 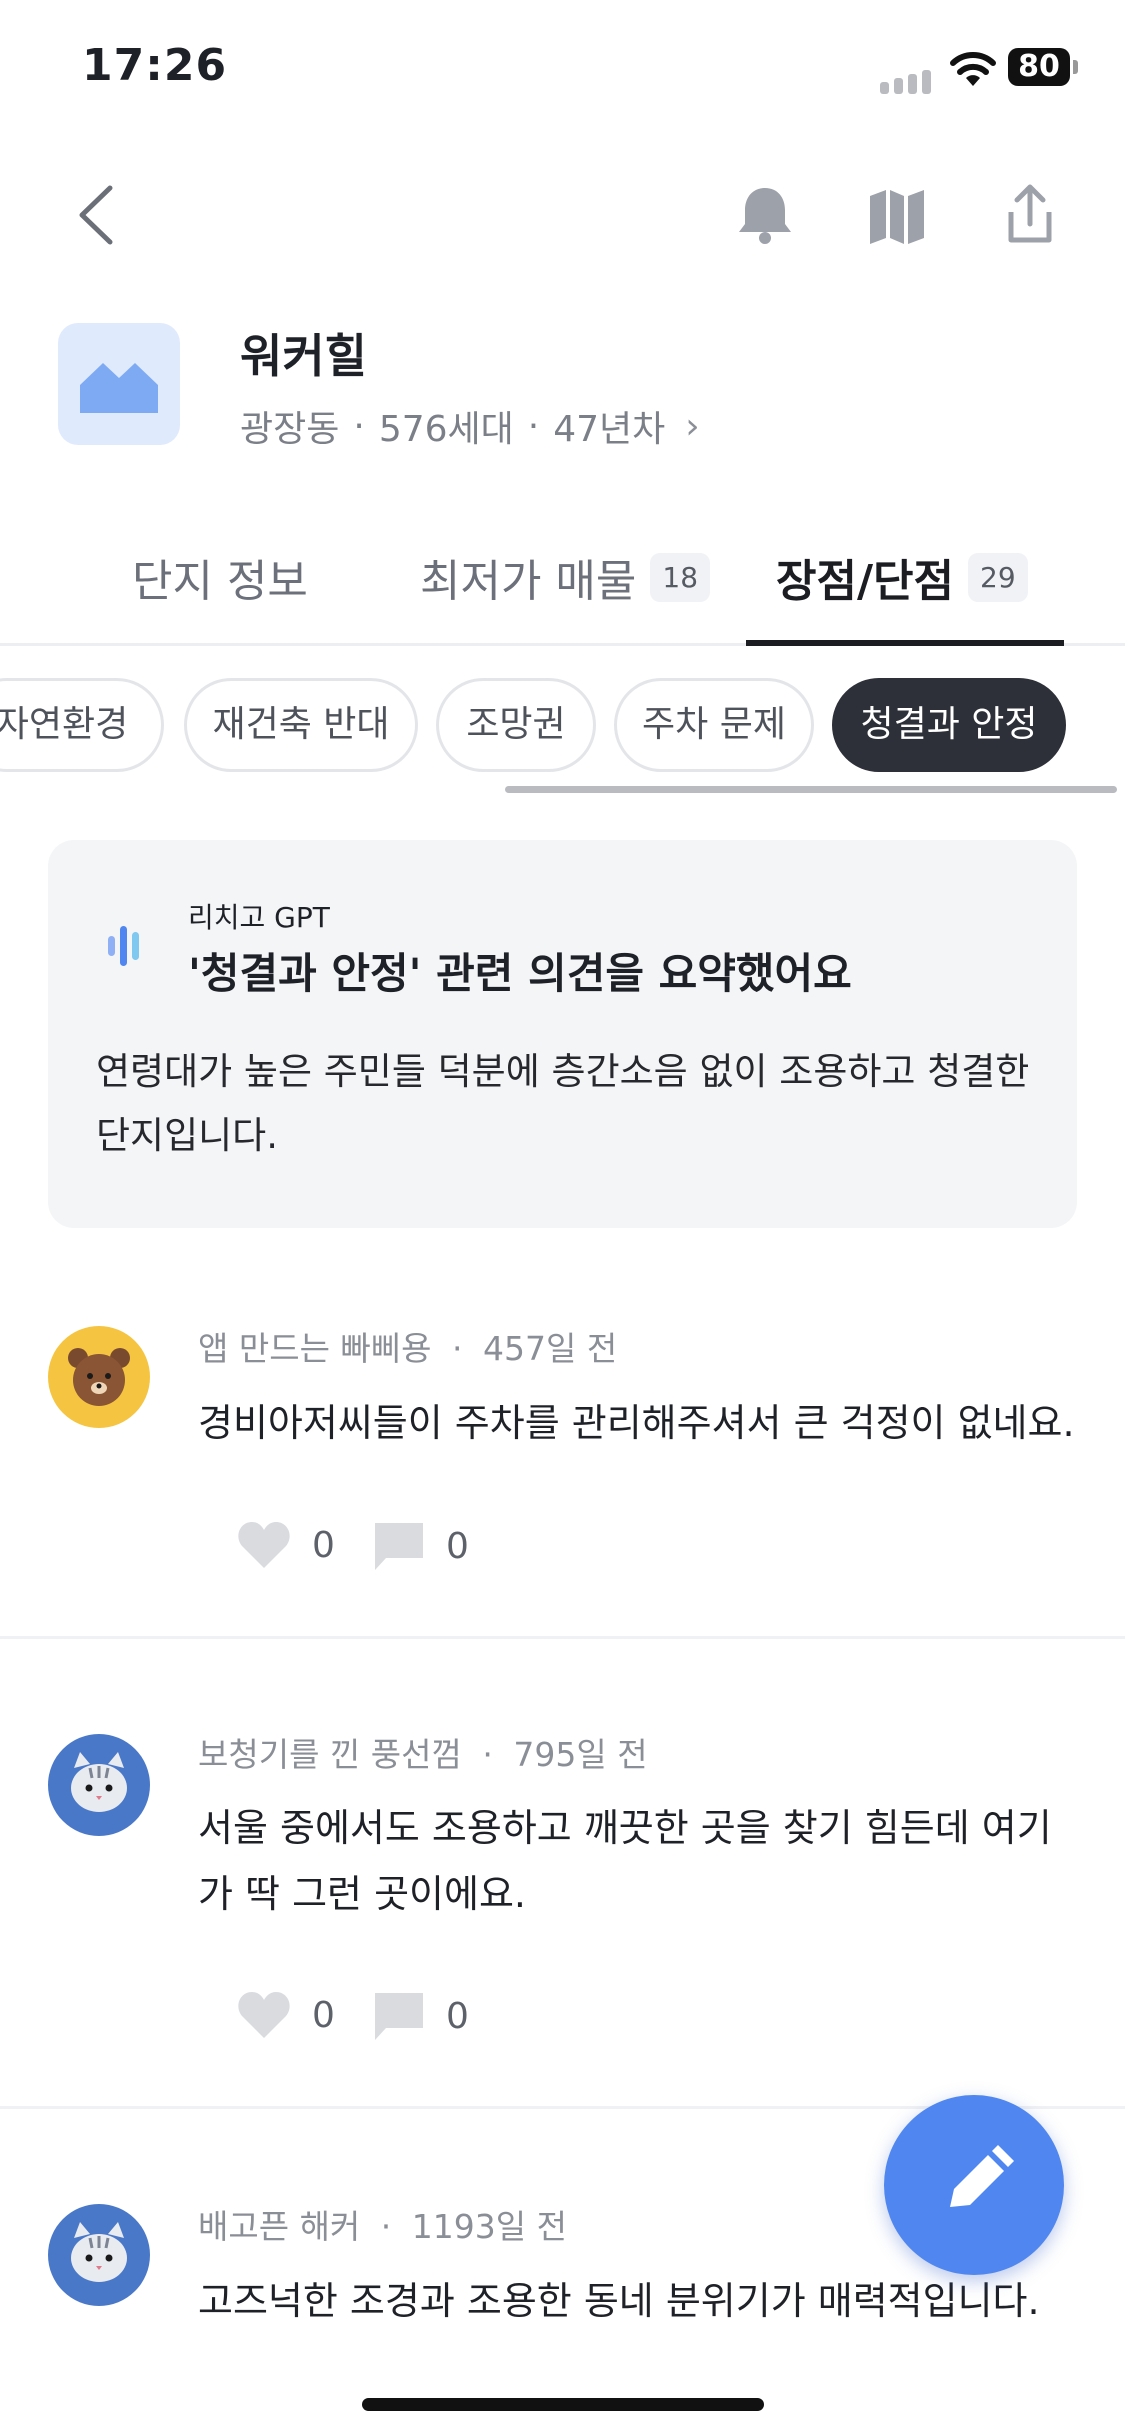 I want to click on tab-label: 최저가 매물, so click(x=528, y=581).